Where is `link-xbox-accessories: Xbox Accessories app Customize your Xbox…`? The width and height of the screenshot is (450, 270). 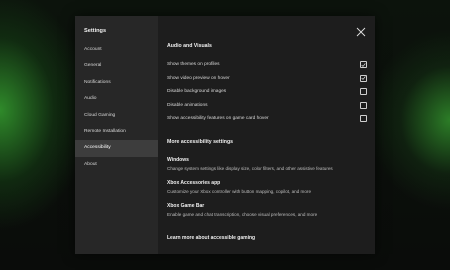 link-xbox-accessories: Xbox Accessories app Customize your Xbox… is located at coordinates (267, 187).